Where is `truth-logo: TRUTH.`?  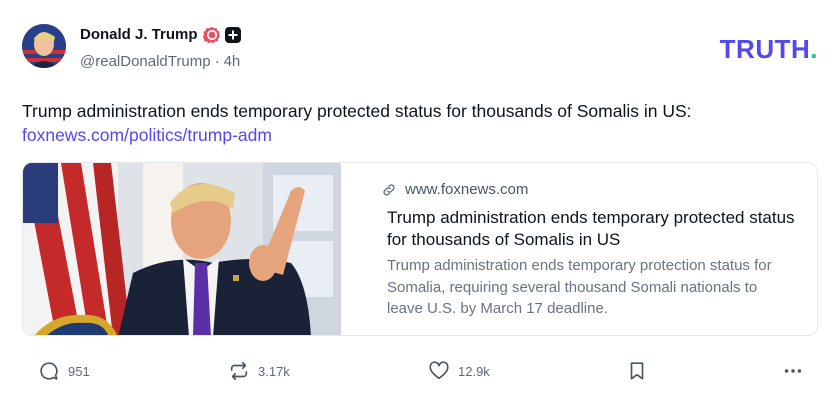
truth-logo: TRUTH. is located at coordinates (769, 49).